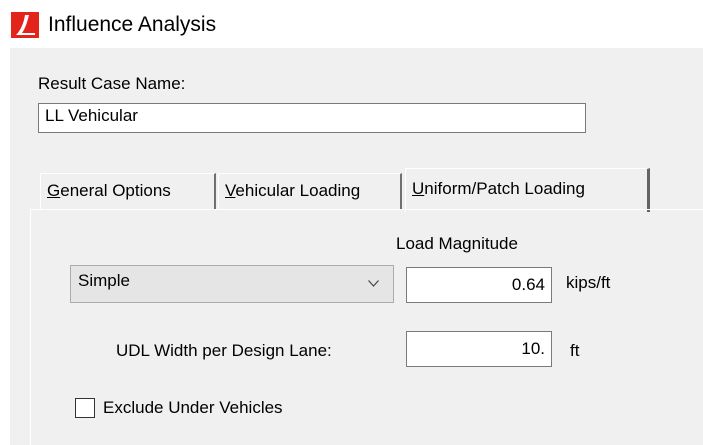  Describe the element at coordinates (457, 243) in the screenshot. I see `load-magnitude-label: Load Magnitude` at that location.